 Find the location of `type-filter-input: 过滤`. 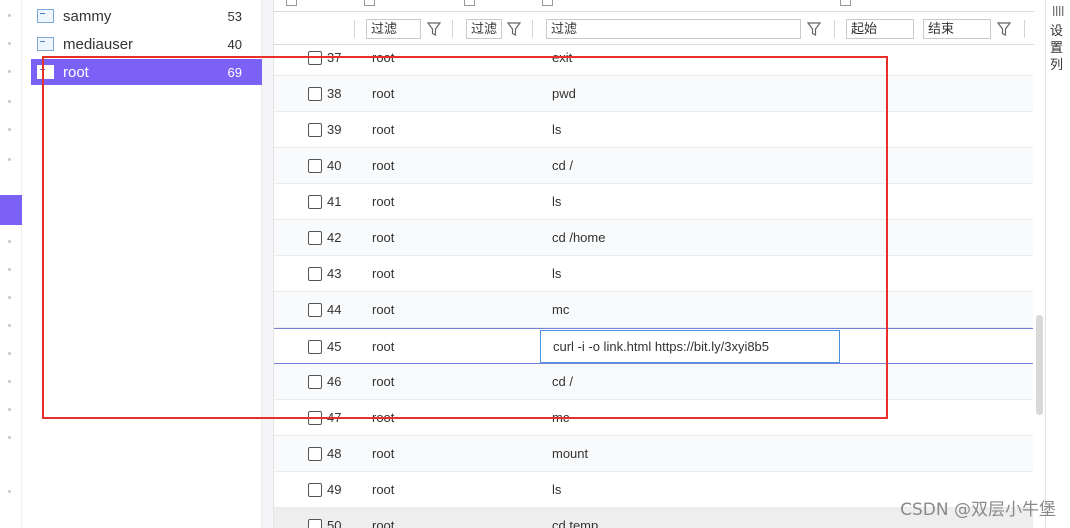

type-filter-input: 过滤 is located at coordinates (484, 29).